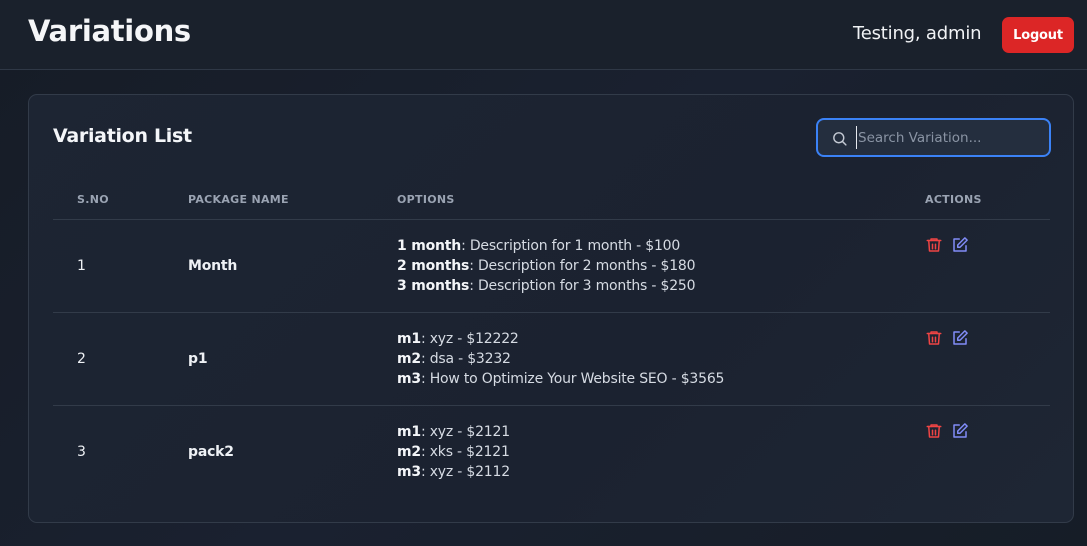 This screenshot has height=546, width=1087. Describe the element at coordinates (198, 359) in the screenshot. I see `row-package-name: p1` at that location.